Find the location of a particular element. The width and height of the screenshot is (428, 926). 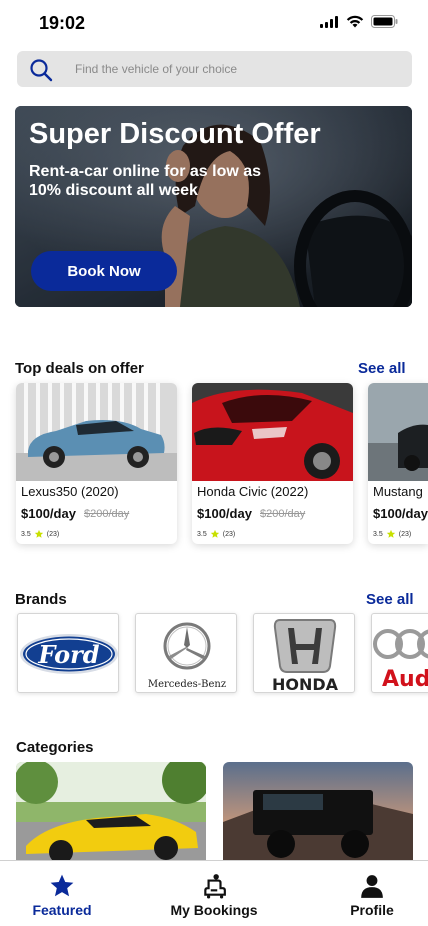

nav-featured: Featured is located at coordinates (62, 893).